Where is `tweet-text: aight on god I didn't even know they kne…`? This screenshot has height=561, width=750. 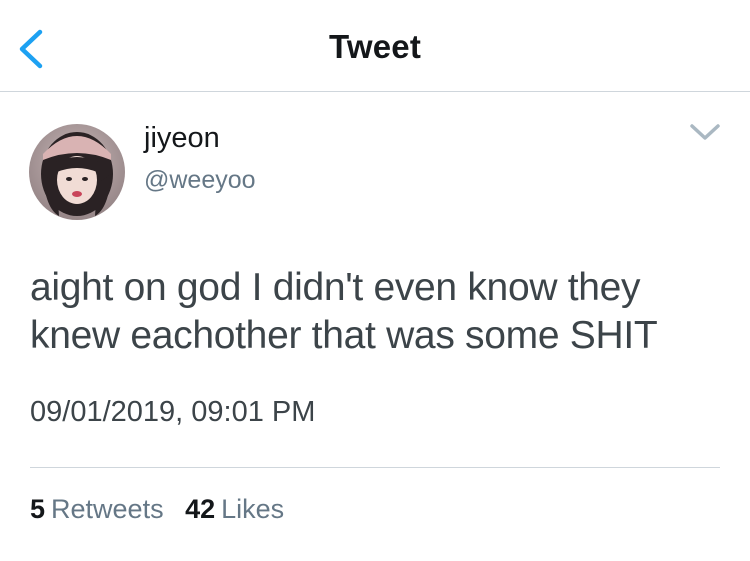
tweet-text: aight on god I didn't even know they kne… is located at coordinates (344, 311).